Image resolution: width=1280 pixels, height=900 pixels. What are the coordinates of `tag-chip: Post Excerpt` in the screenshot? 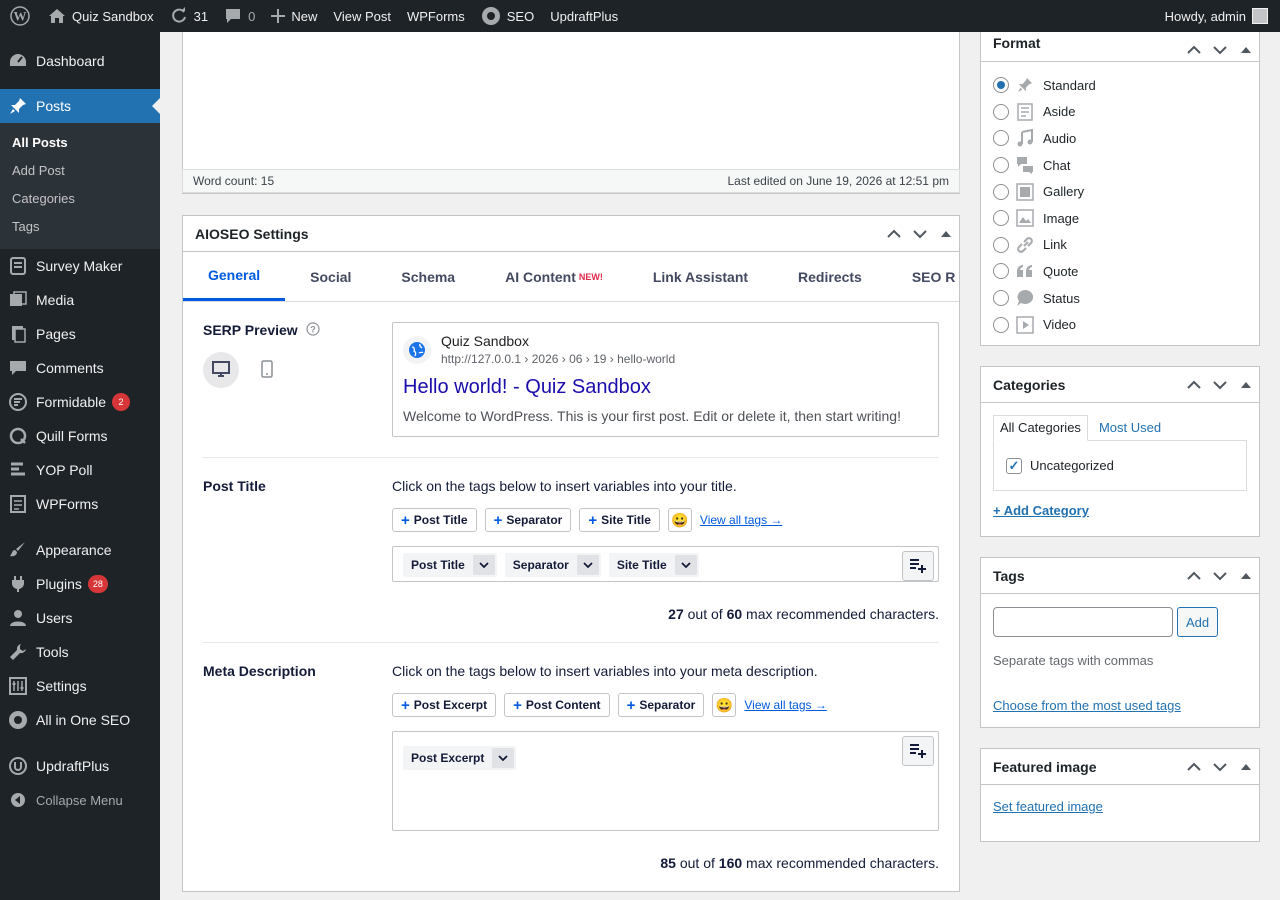 It's located at (460, 758).